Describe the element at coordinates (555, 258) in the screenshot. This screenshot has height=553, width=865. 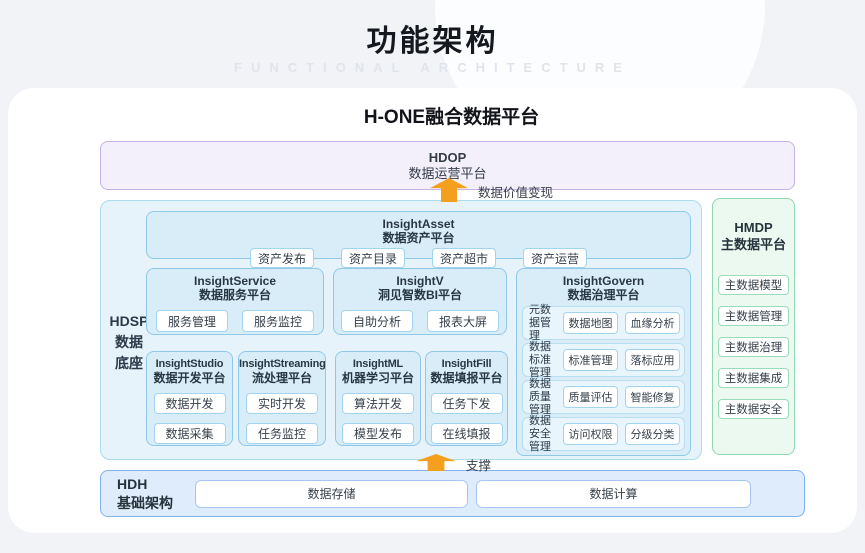
I see `asset-item-chip: 资产运营` at that location.